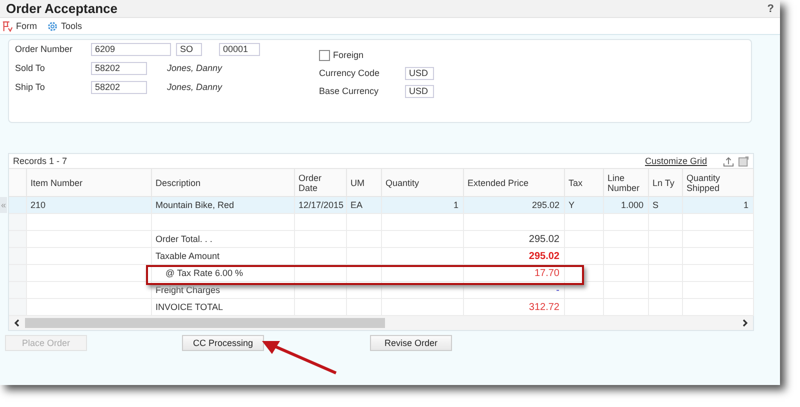 This screenshot has height=407, width=800. Describe the element at coordinates (675, 161) in the screenshot. I see `customize-grid-link: Customize Grid` at that location.